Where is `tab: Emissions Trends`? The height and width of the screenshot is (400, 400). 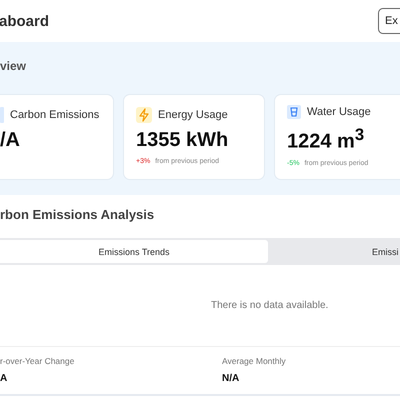
tab: Emissions Trends is located at coordinates (134, 251).